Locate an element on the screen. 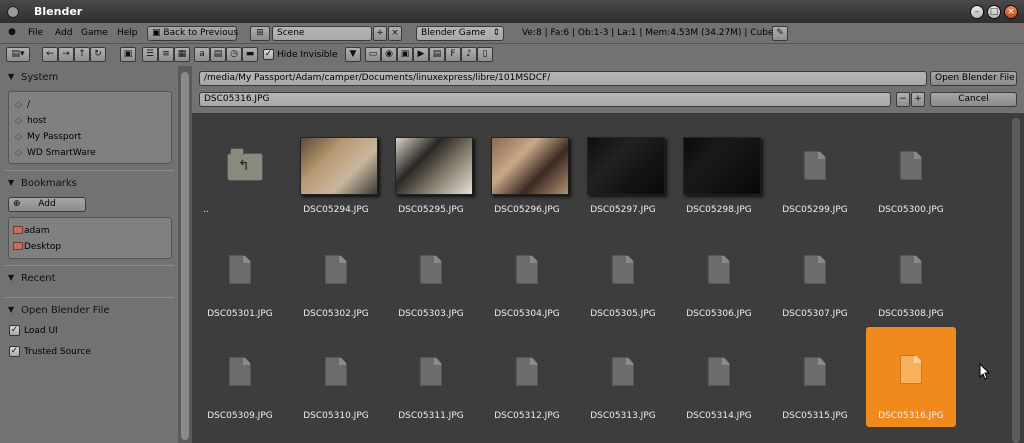 Image resolution: width=1024 pixels, height=443 pixels. panel-header-recent: ▼ Recent is located at coordinates (89, 279).